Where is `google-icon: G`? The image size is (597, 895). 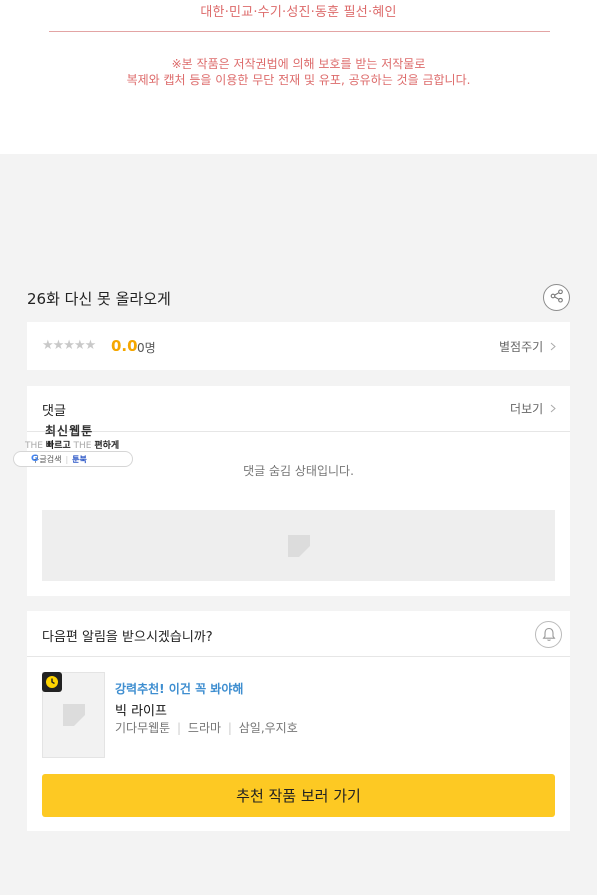
google-icon: G is located at coordinates (35, 459).